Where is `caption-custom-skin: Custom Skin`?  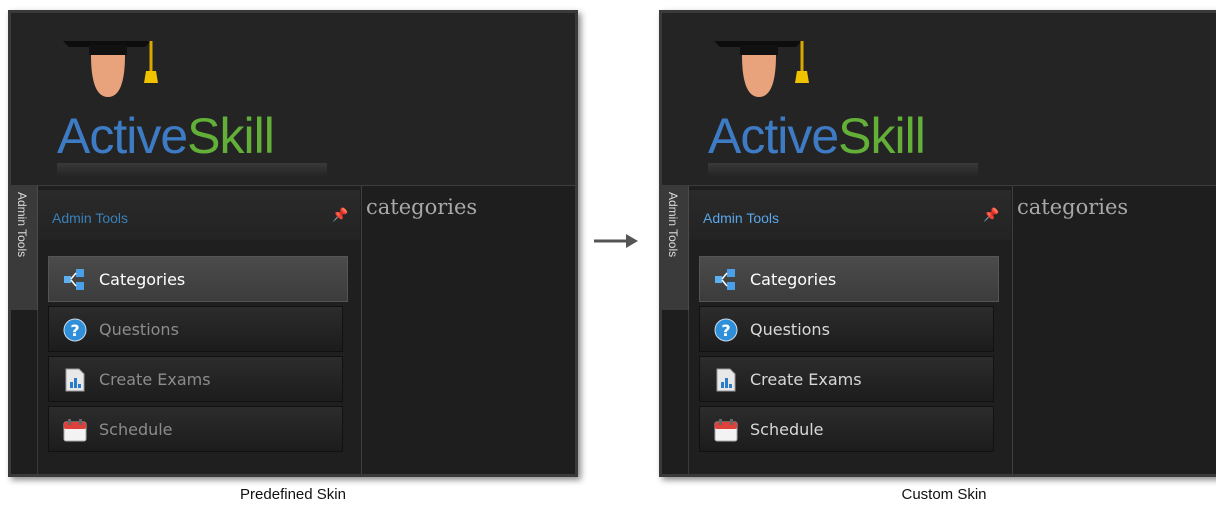 caption-custom-skin: Custom Skin is located at coordinates (944, 494).